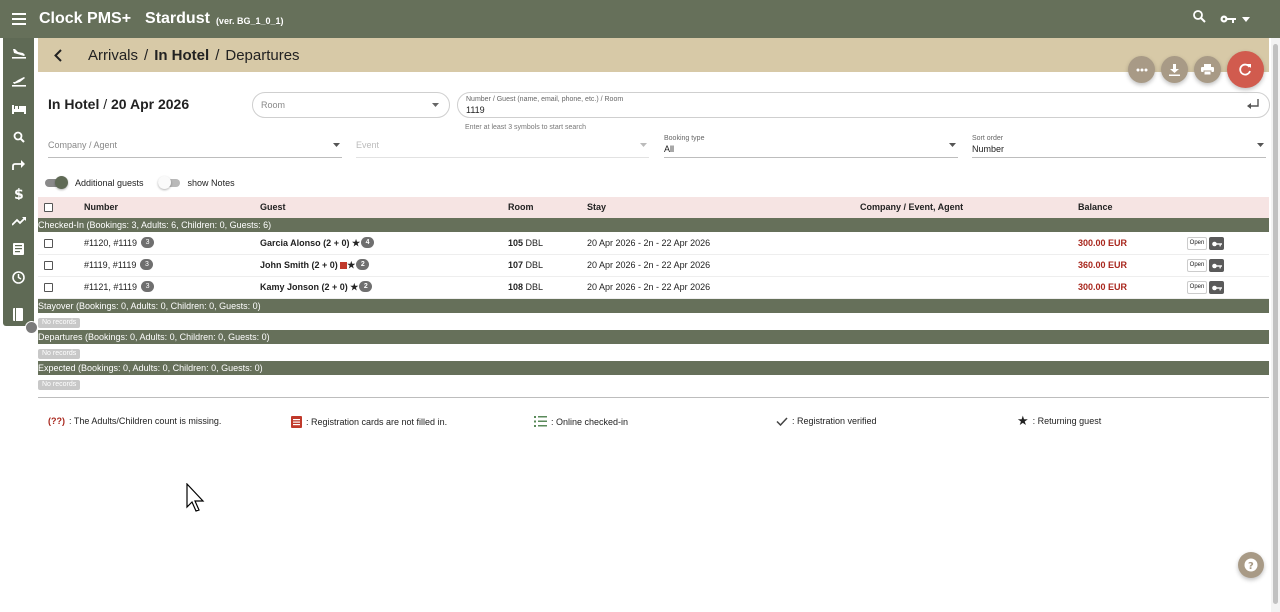 The image size is (1280, 612). Describe the element at coordinates (119, 287) in the screenshot. I see `booking-number: #1121, #1119 3` at that location.